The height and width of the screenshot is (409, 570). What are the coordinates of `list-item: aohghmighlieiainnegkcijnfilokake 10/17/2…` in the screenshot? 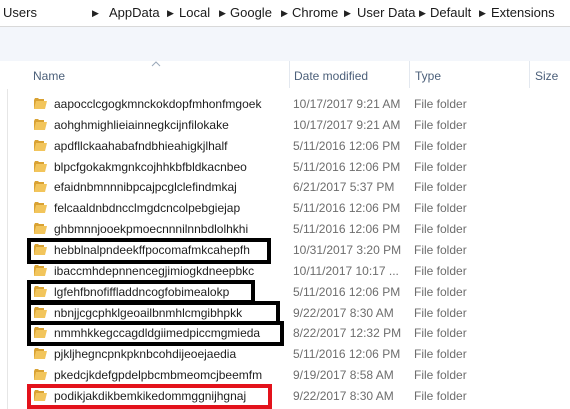 It's located at (299, 125).